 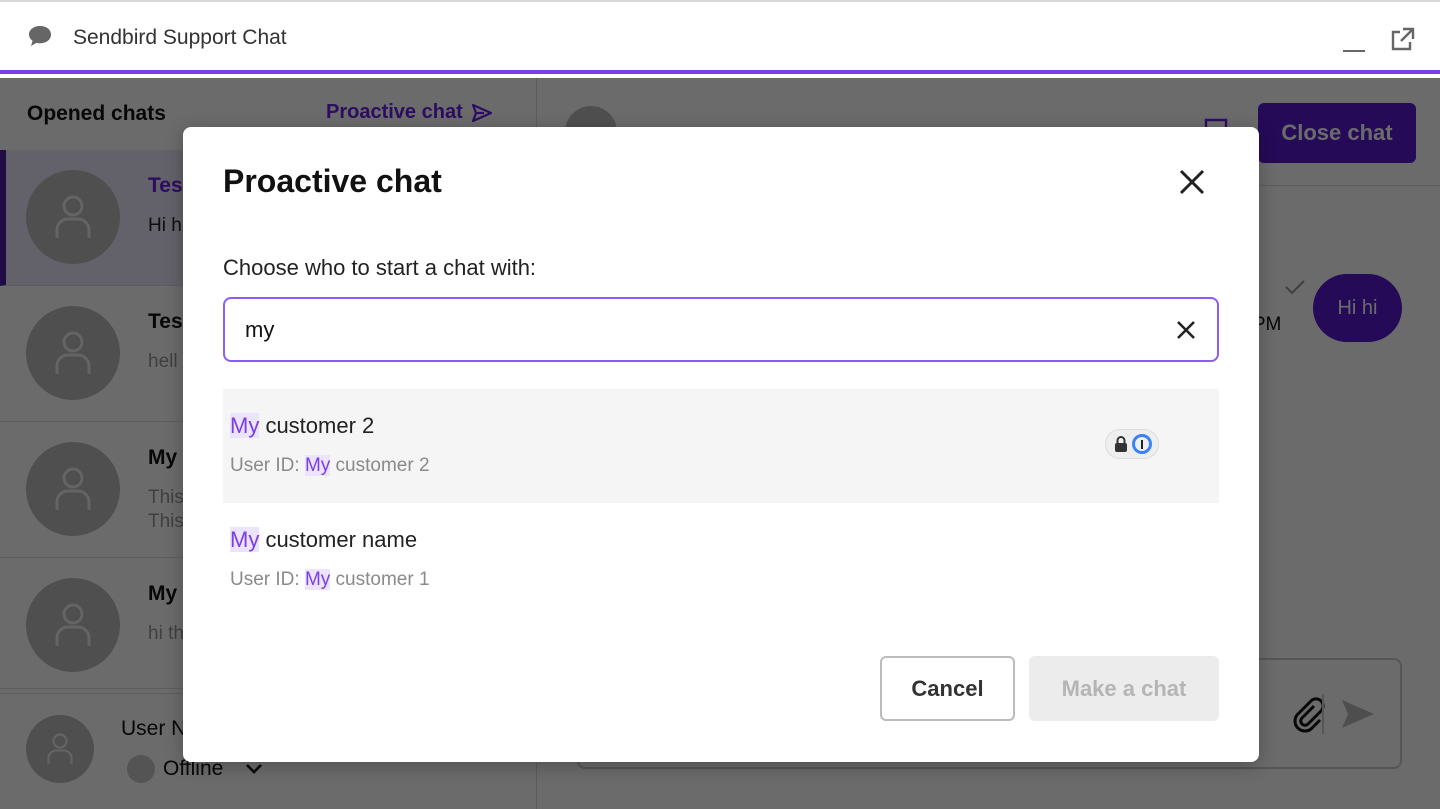 I want to click on password-manager-badge, so click(x=1132, y=444).